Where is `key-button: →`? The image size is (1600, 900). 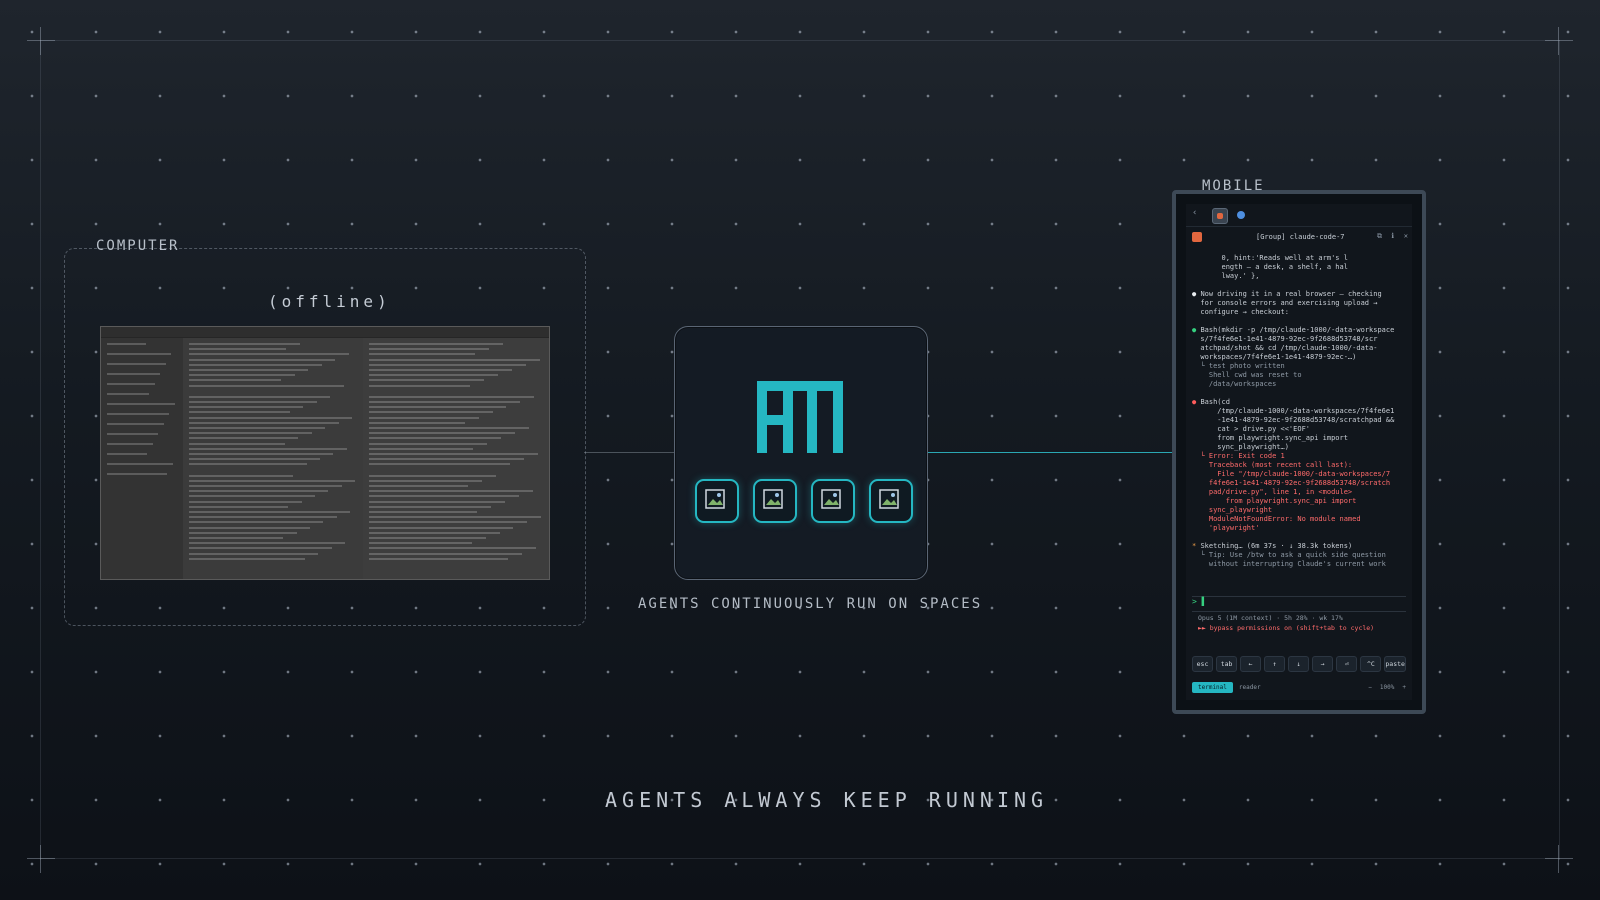 key-button: → is located at coordinates (1323, 664).